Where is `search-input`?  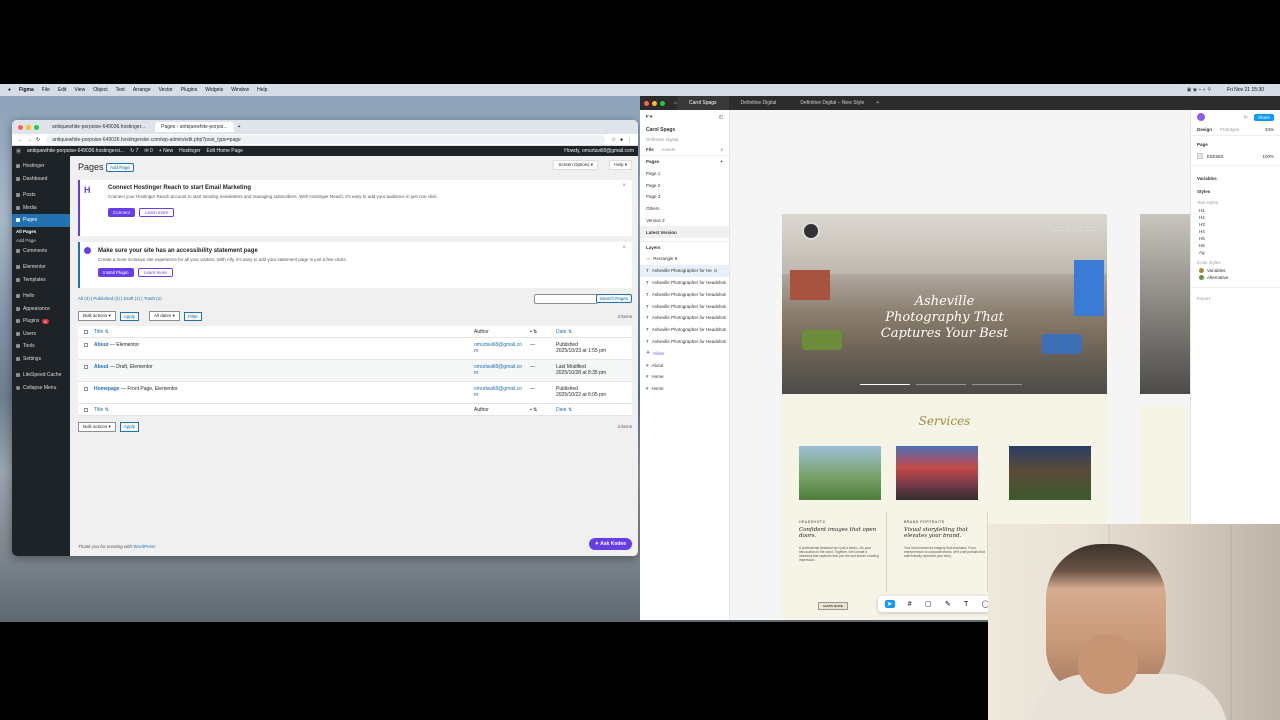
search-input is located at coordinates (566, 299).